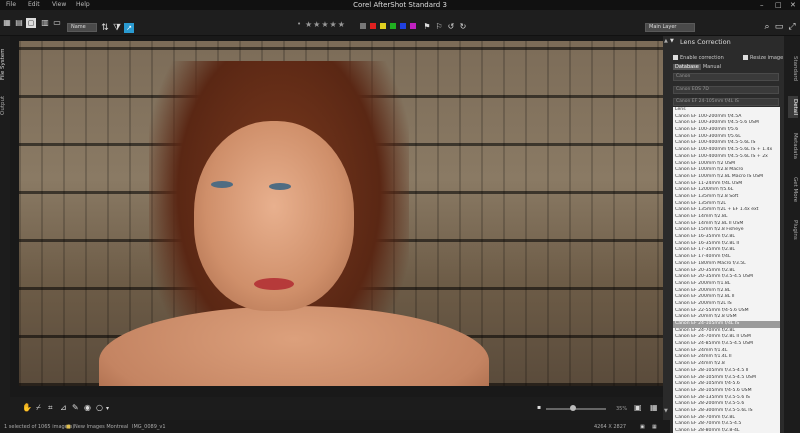  What do you see at coordinates (726, 230) in the screenshot?
I see `lens-list-item: Canon EF 15mm f/2.8 Fisheye` at bounding box center [726, 230].